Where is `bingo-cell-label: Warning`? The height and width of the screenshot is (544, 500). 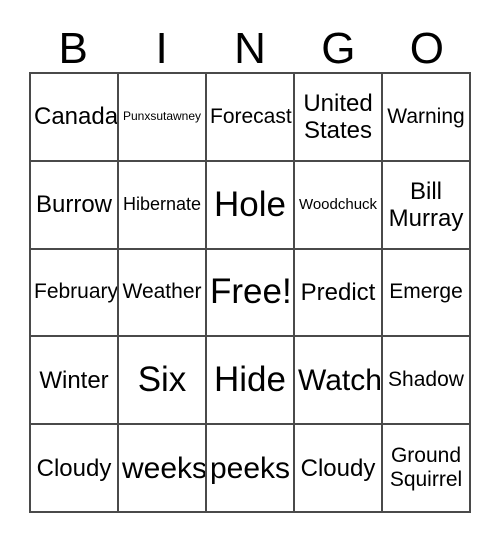 bingo-cell-label: Warning is located at coordinates (426, 116).